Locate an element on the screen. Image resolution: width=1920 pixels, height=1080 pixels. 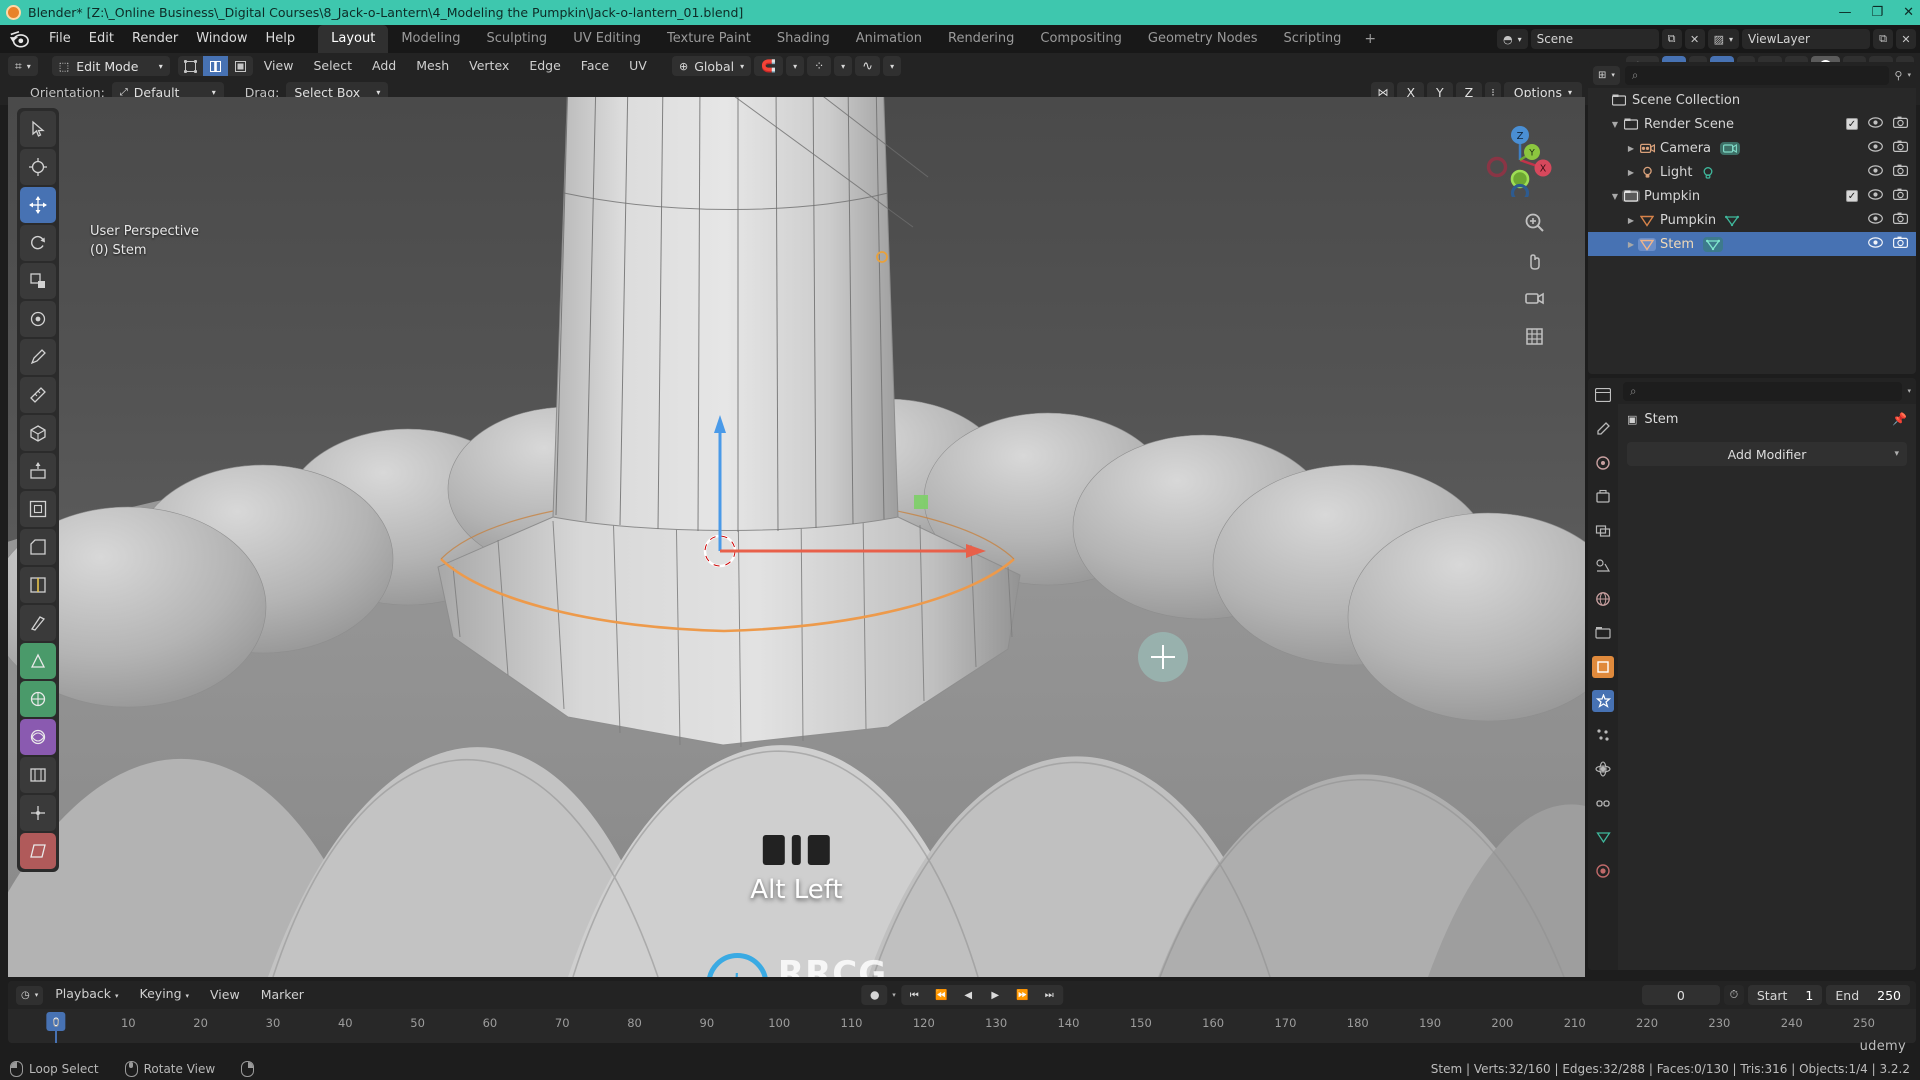
tab-texture-paint: Texture Paint is located at coordinates (709, 39).